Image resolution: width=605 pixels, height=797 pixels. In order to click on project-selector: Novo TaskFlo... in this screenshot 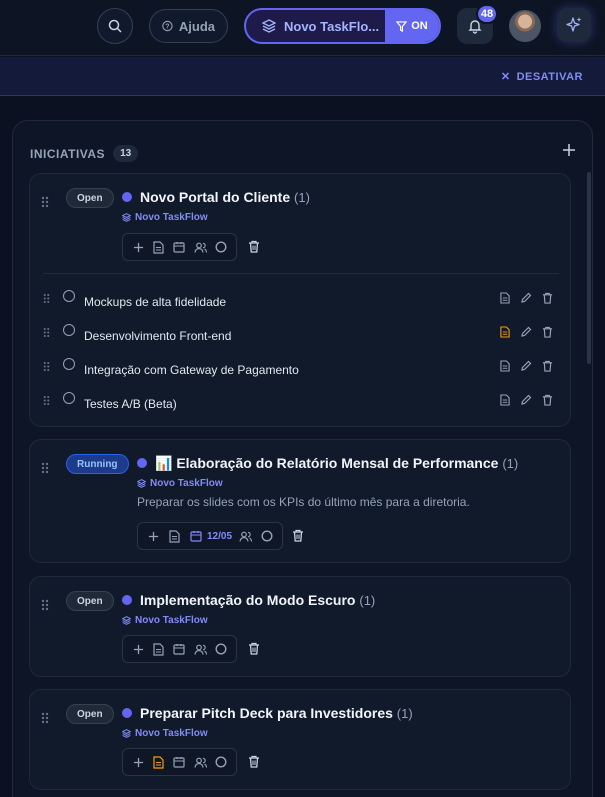, I will do `click(315, 26)`.